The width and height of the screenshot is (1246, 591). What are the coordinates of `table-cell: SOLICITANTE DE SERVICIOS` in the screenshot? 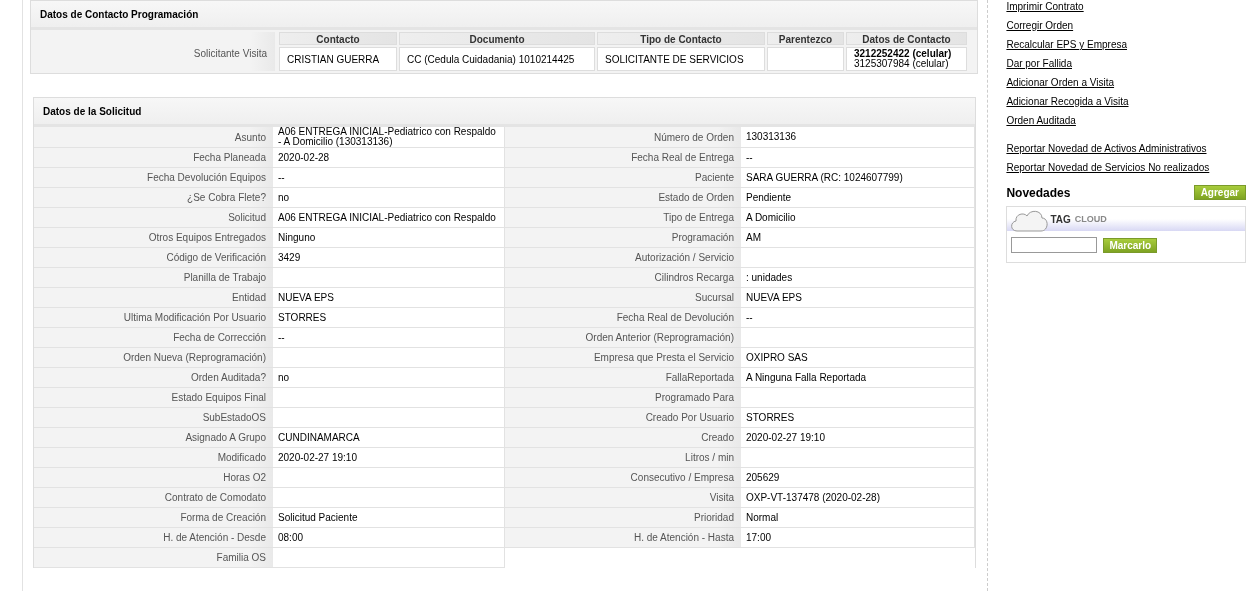 It's located at (681, 59).